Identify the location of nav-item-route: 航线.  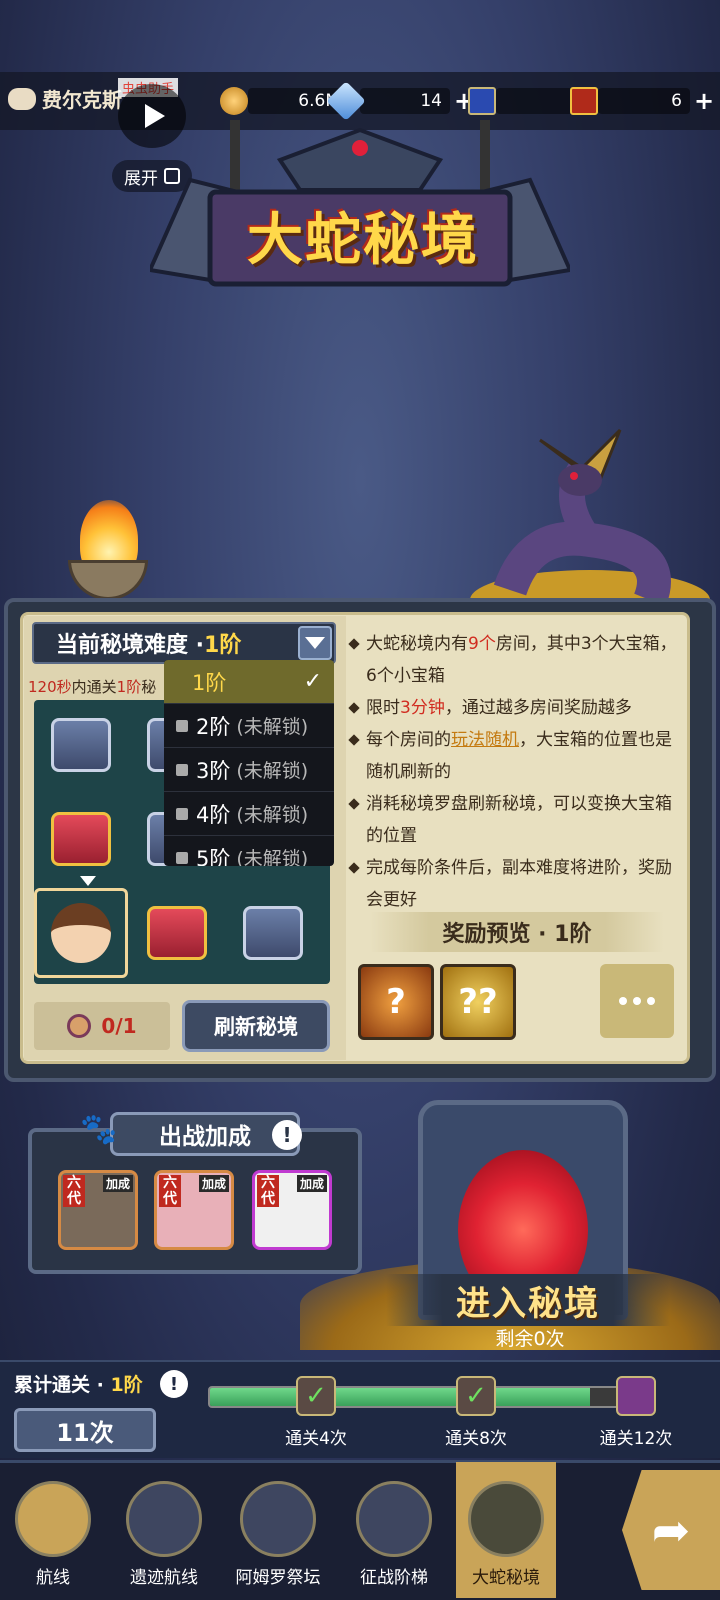
(54, 1530).